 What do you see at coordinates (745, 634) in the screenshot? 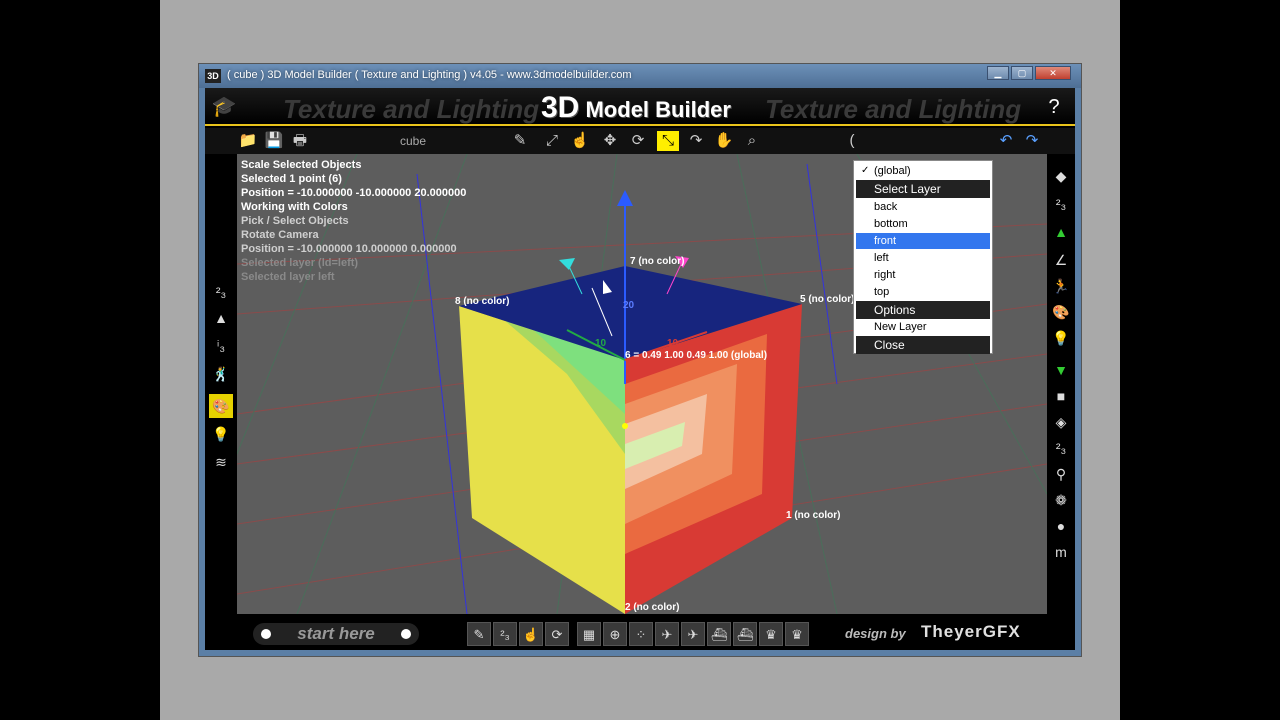
I see `ship-2-icon: ⛴` at bounding box center [745, 634].